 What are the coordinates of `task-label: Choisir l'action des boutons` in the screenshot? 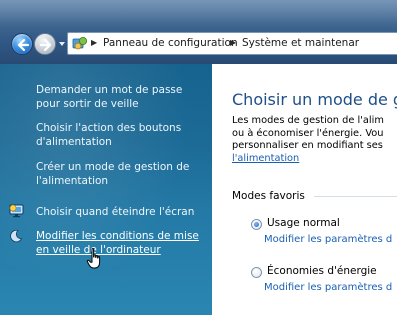 It's located at (109, 128).